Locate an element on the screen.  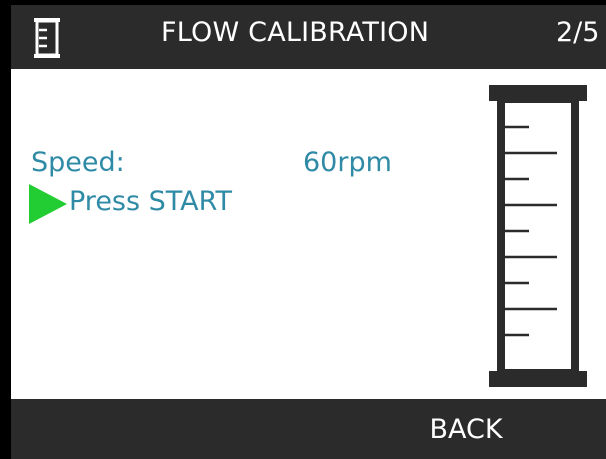
page-indicator: 2/5 is located at coordinates (578, 32).